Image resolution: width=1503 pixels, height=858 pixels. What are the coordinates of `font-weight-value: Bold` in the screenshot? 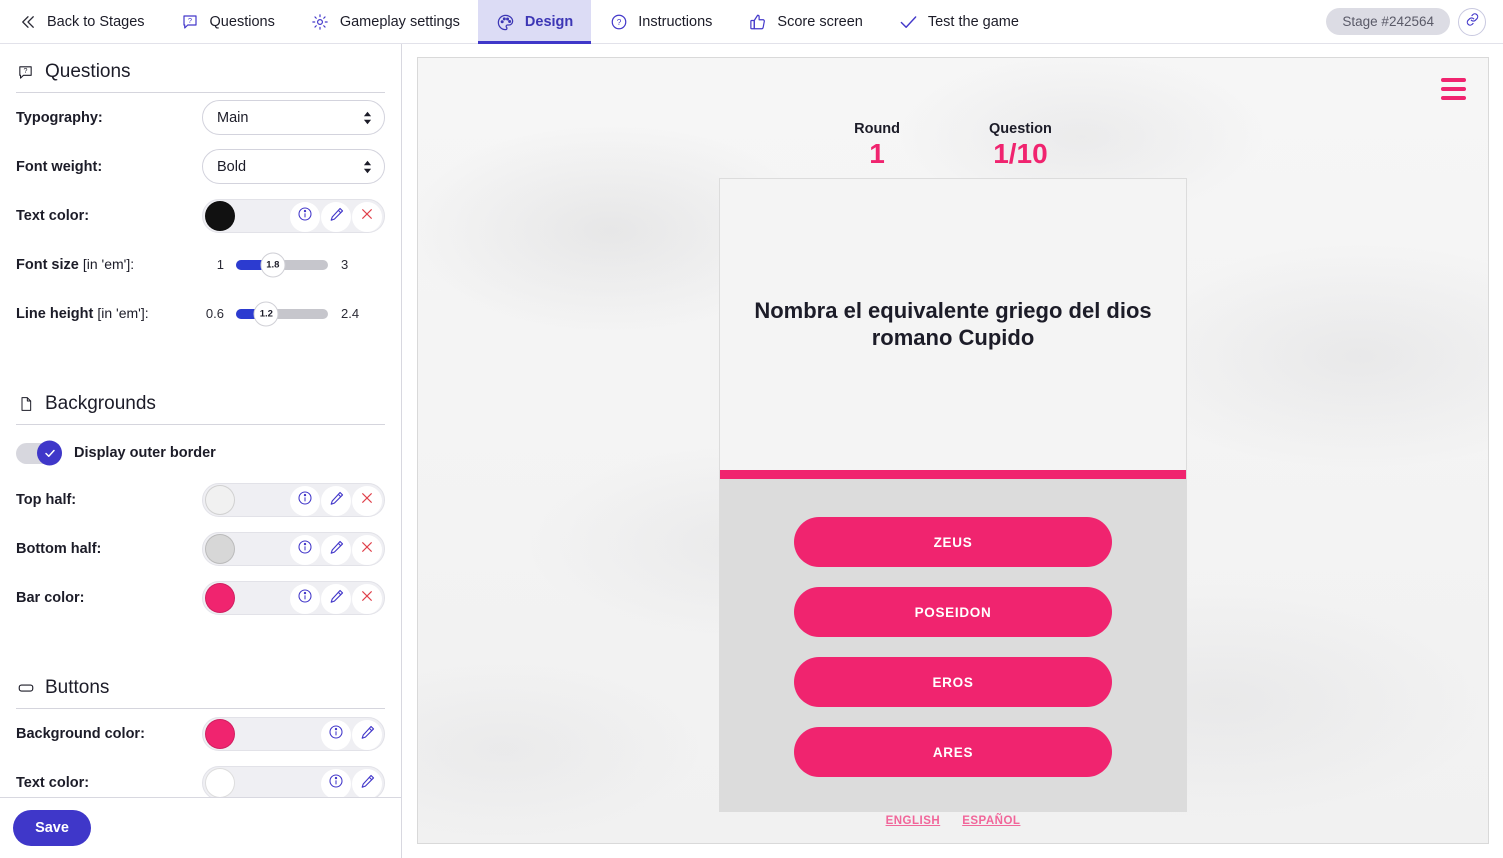 It's located at (232, 166).